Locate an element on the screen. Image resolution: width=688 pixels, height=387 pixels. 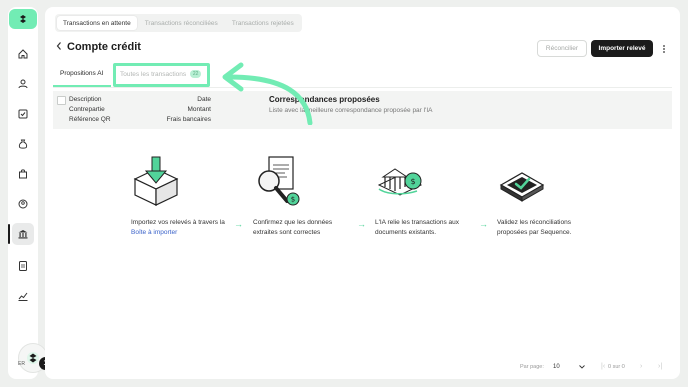
chart-icon is located at coordinates (23, 296).